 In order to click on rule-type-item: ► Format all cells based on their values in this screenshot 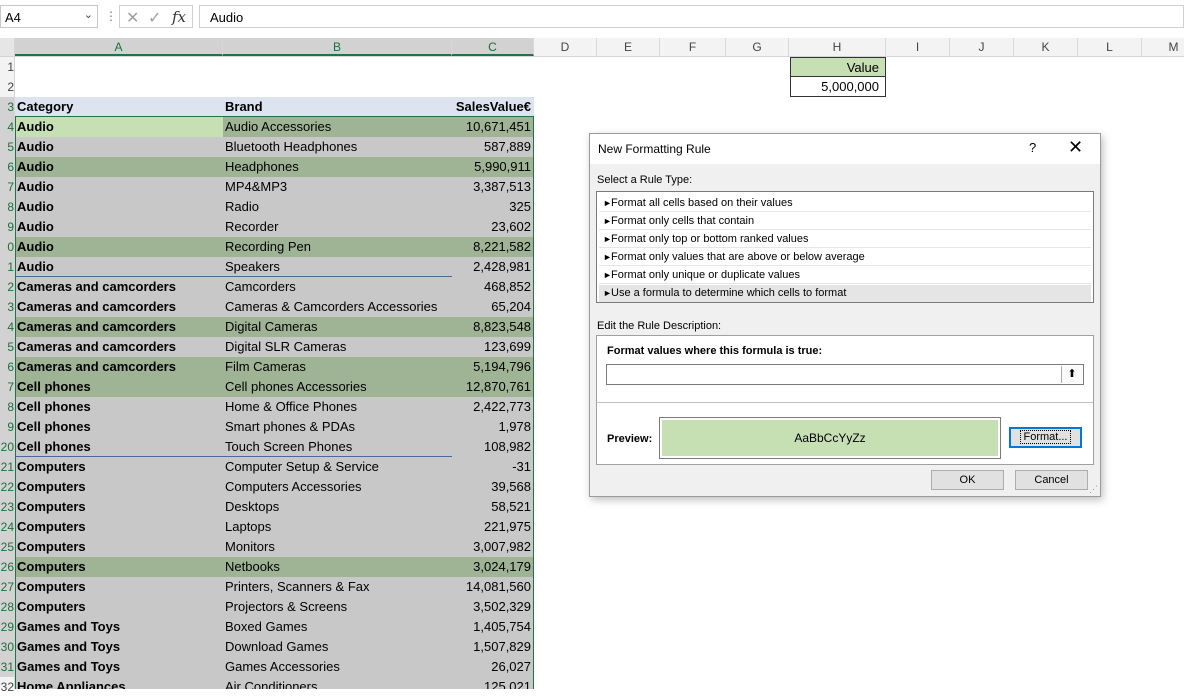, I will do `click(845, 203)`.